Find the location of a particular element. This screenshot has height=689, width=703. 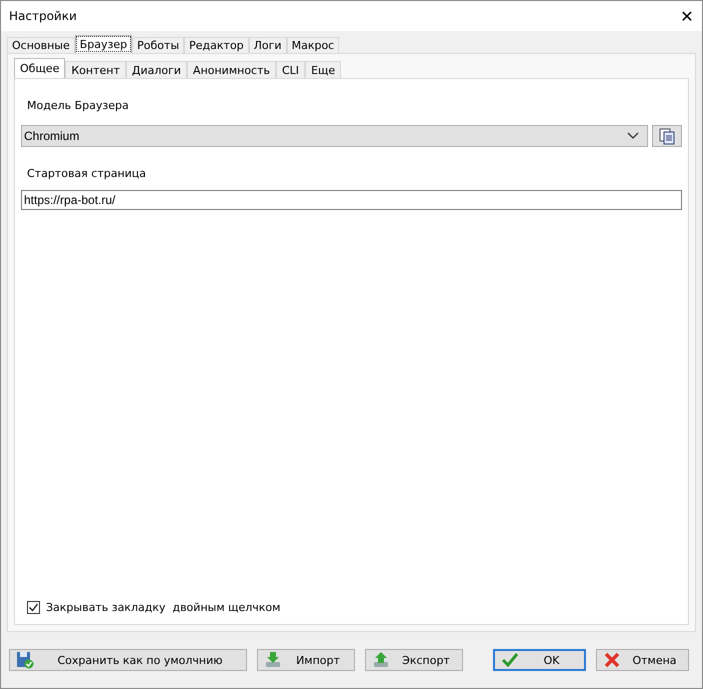

tab: Диалоги is located at coordinates (157, 69).